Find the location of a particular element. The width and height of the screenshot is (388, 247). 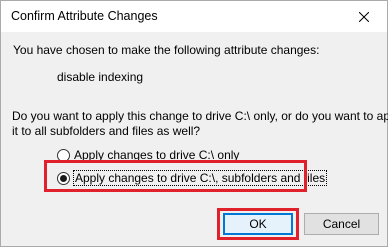

cancel-button: Cancel is located at coordinates (341, 224).